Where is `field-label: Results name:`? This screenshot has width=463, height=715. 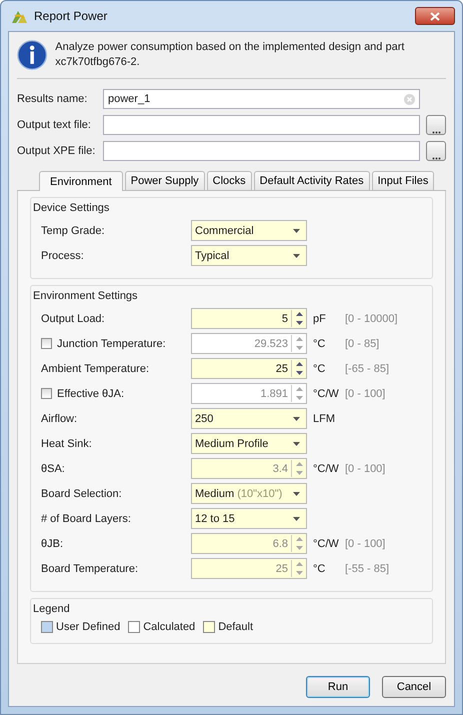
field-label: Results name: is located at coordinates (52, 99).